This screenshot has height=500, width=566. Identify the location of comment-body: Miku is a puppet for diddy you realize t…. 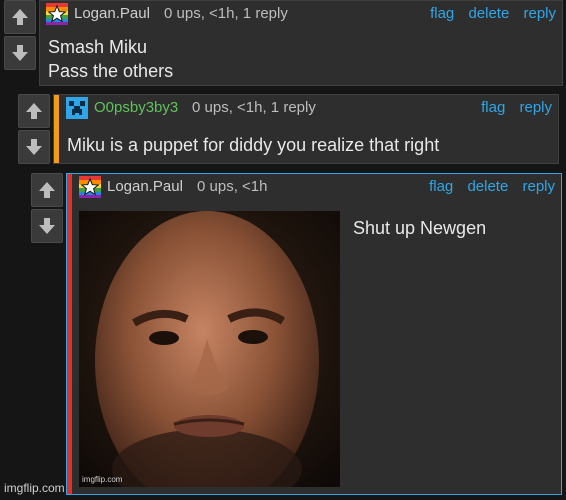
(253, 145).